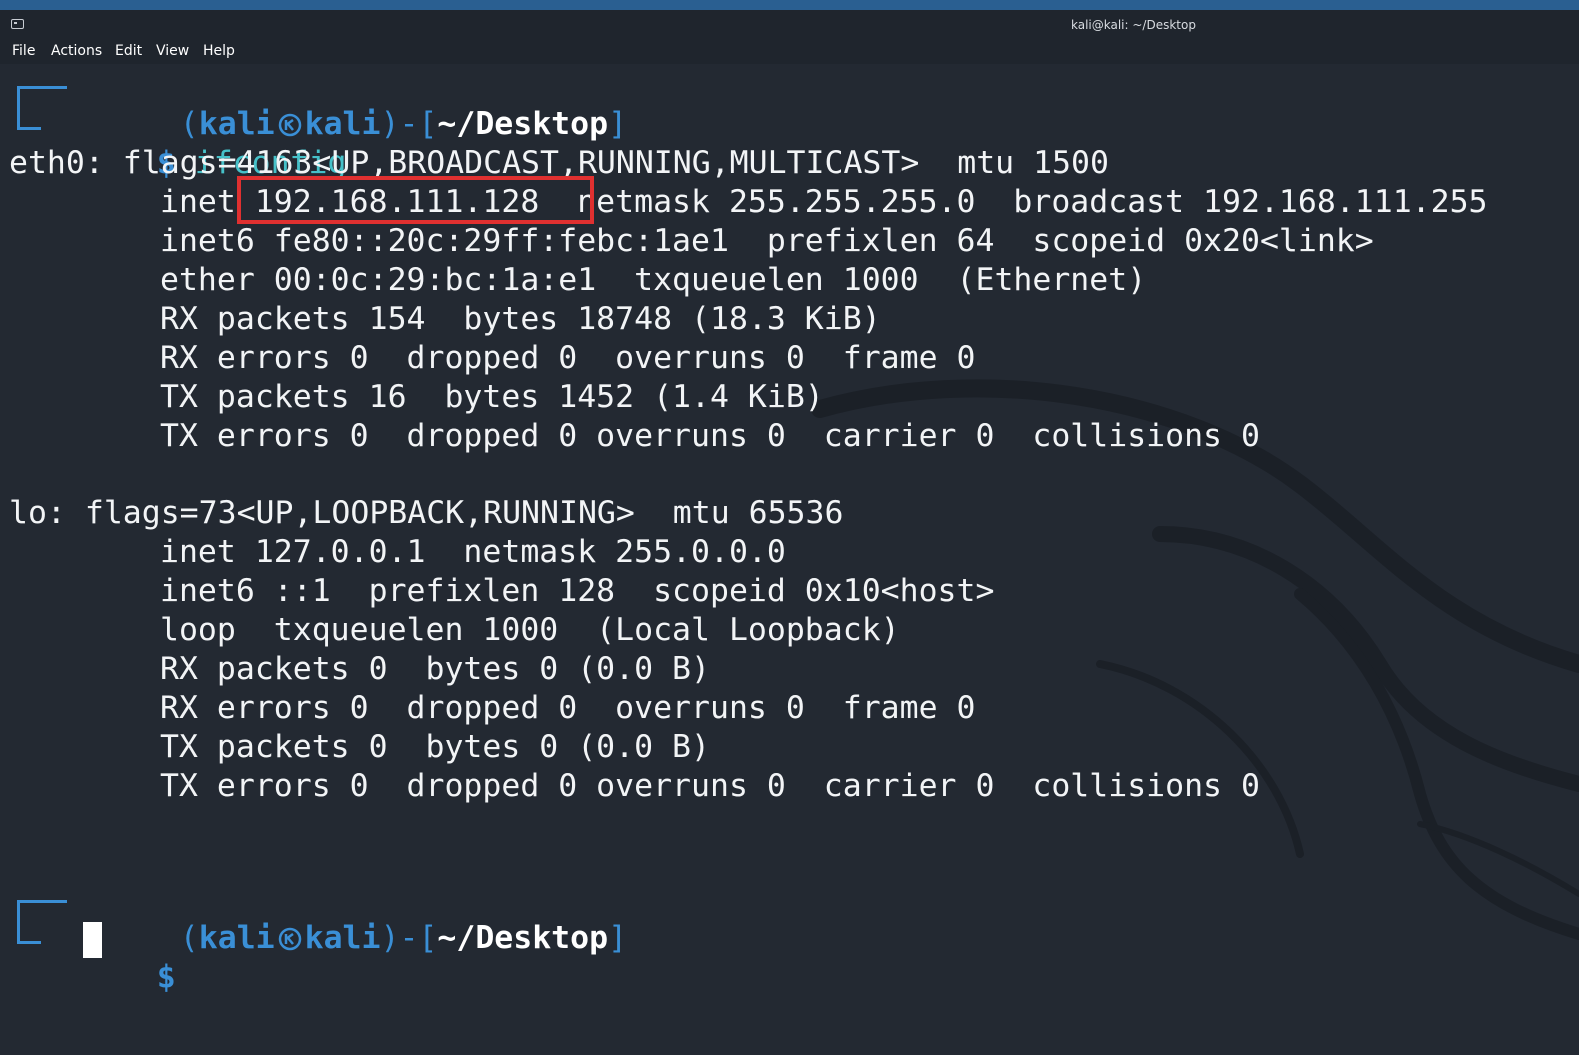  I want to click on kali-skull-icon, so click(289, 939).